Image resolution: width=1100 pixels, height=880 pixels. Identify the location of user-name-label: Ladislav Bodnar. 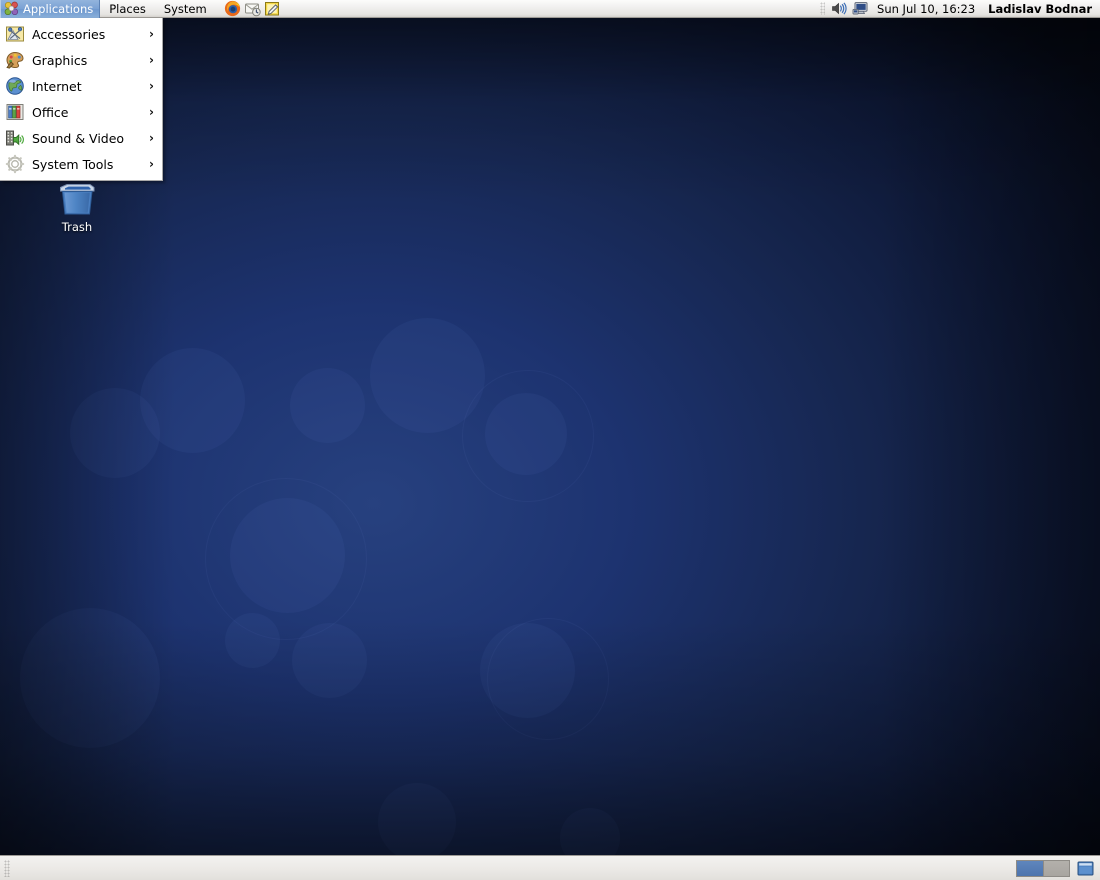
(1037, 9).